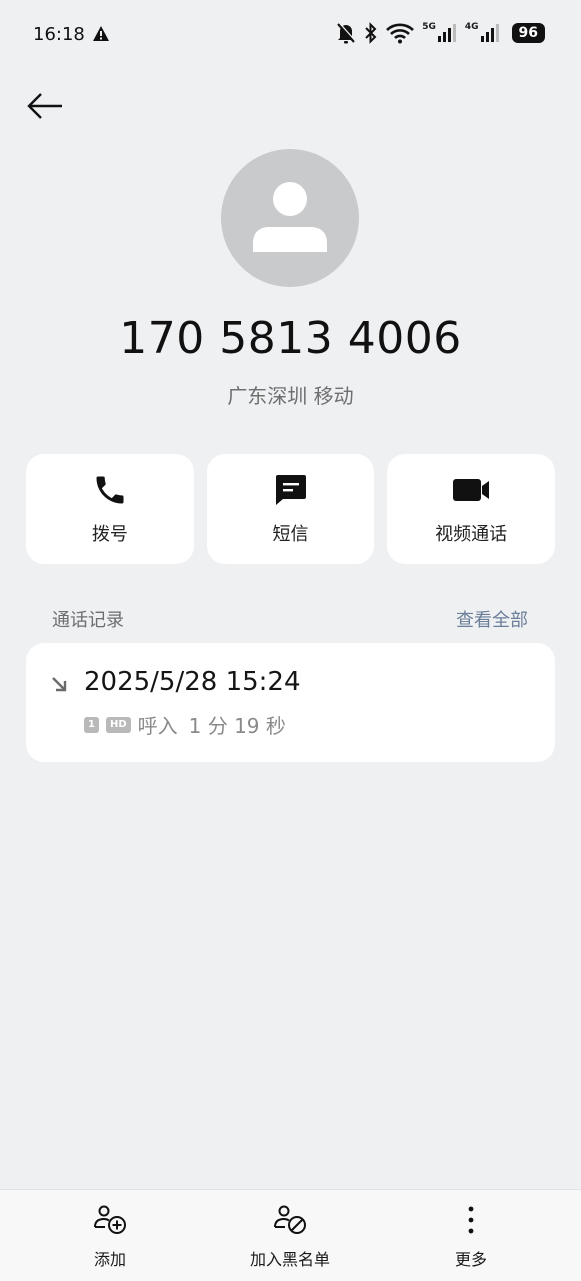 The width and height of the screenshot is (581, 1281). I want to click on block-number-button: 加入黑名单, so click(290, 1237).